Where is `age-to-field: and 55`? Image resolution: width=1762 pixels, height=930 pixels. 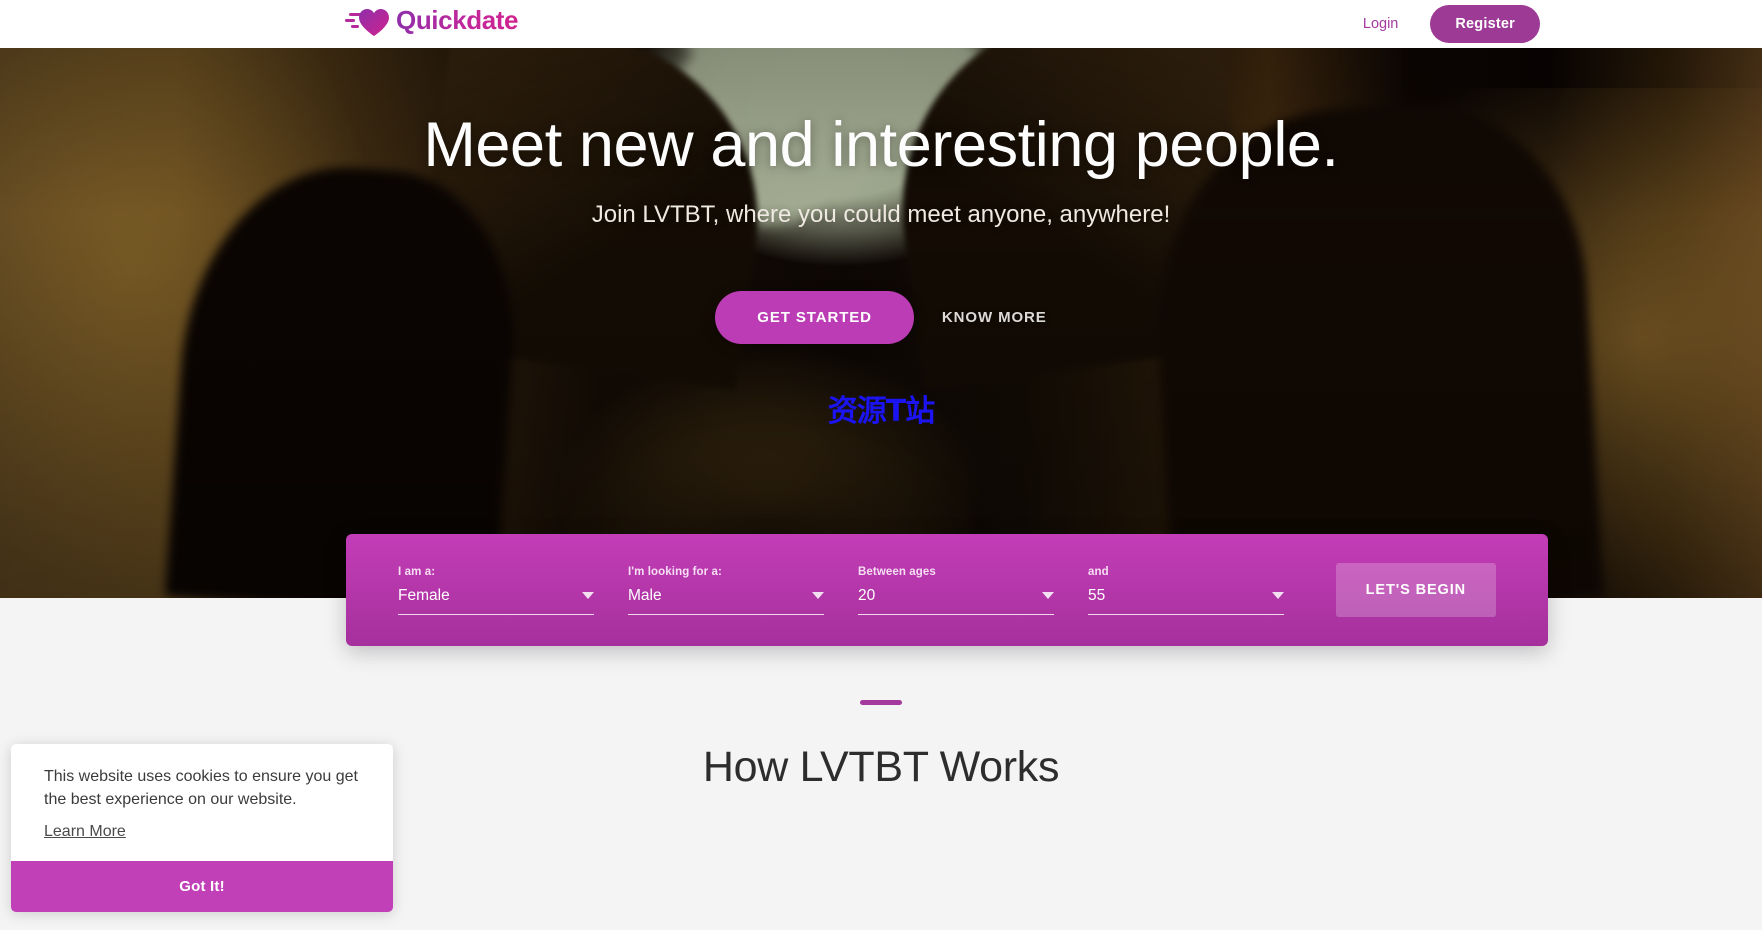 age-to-field: and 55 is located at coordinates (1186, 590).